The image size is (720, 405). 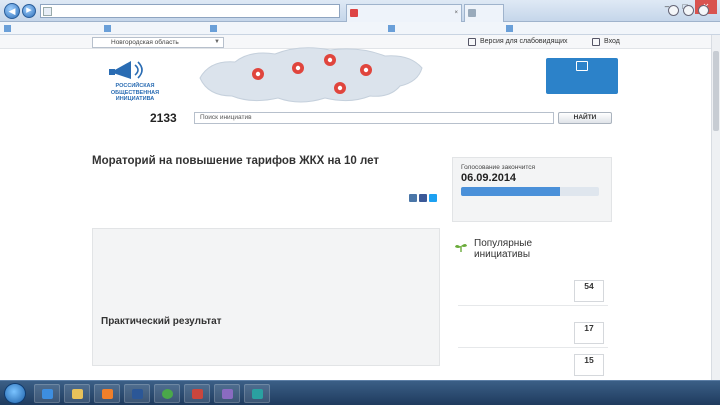 I want to click on counter-value: 54, so click(x=589, y=286).